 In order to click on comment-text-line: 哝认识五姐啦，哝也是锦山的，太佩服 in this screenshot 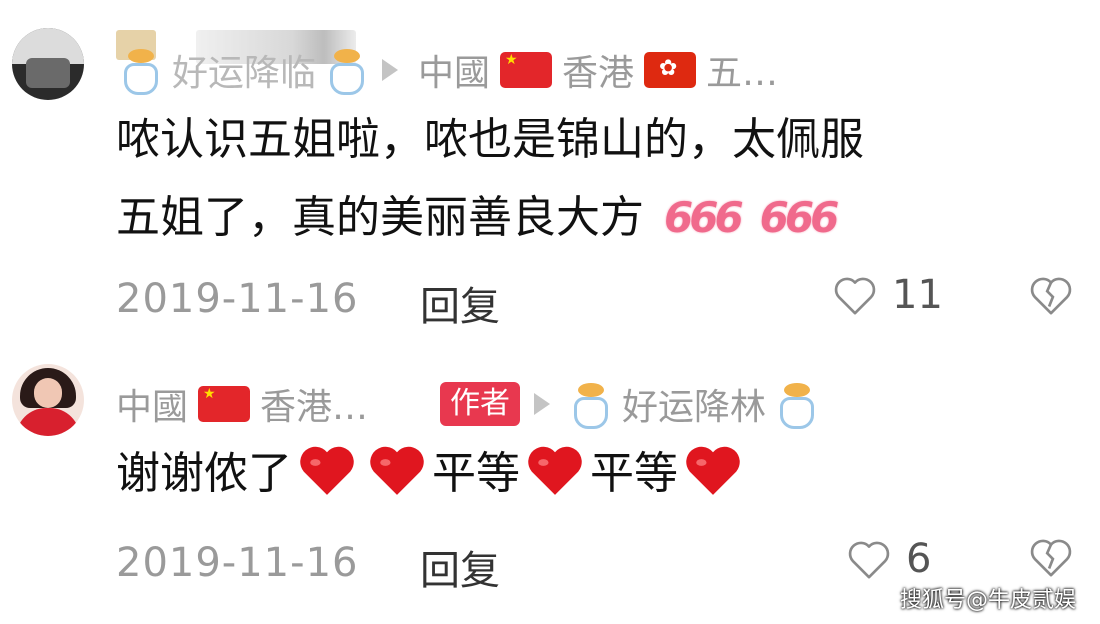, I will do `click(490, 139)`.